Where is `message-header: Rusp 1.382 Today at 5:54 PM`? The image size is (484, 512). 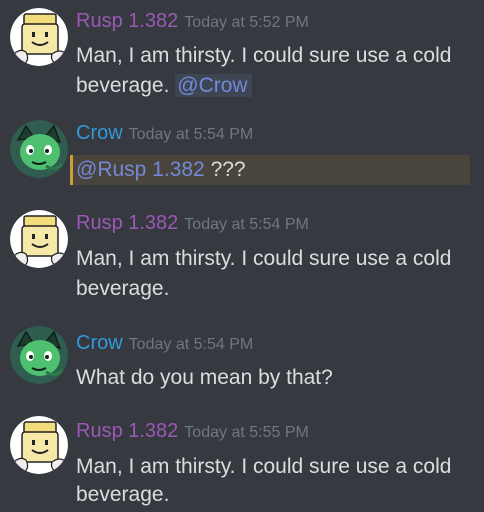
message-header: Rusp 1.382 Today at 5:54 PM is located at coordinates (192, 224).